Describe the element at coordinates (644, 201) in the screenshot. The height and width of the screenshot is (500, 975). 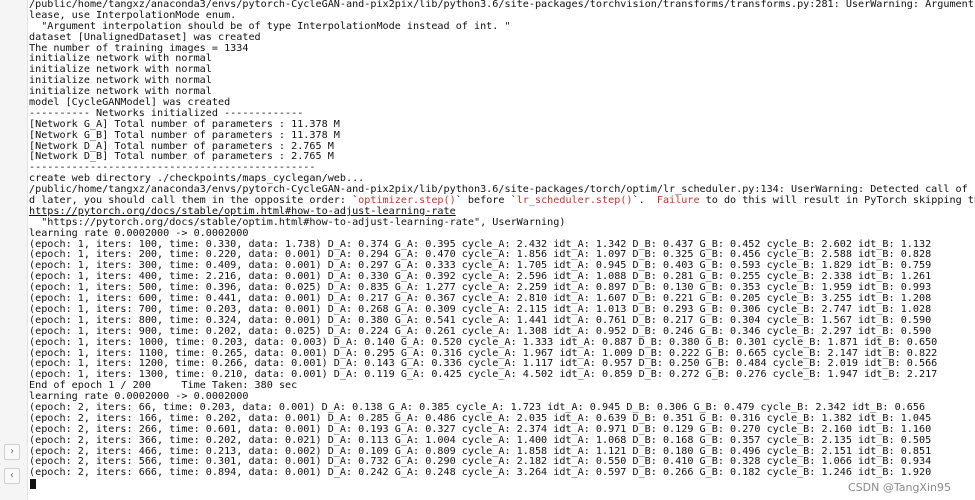
I see `terminal-text: `.` at that location.